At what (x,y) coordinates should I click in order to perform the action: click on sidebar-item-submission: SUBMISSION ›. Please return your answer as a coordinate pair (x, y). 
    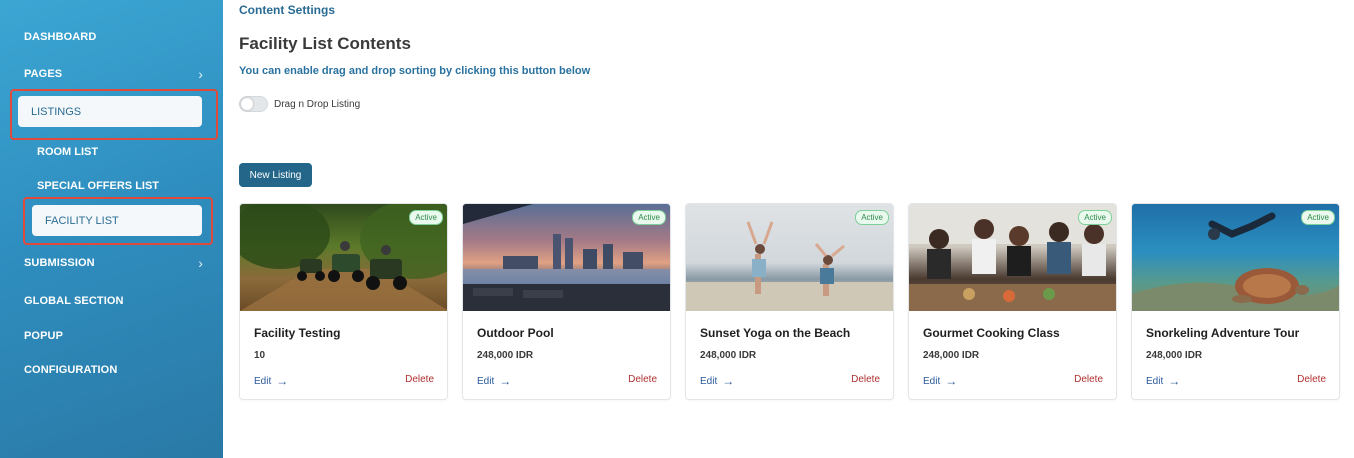
    Looking at the image, I should click on (113, 263).